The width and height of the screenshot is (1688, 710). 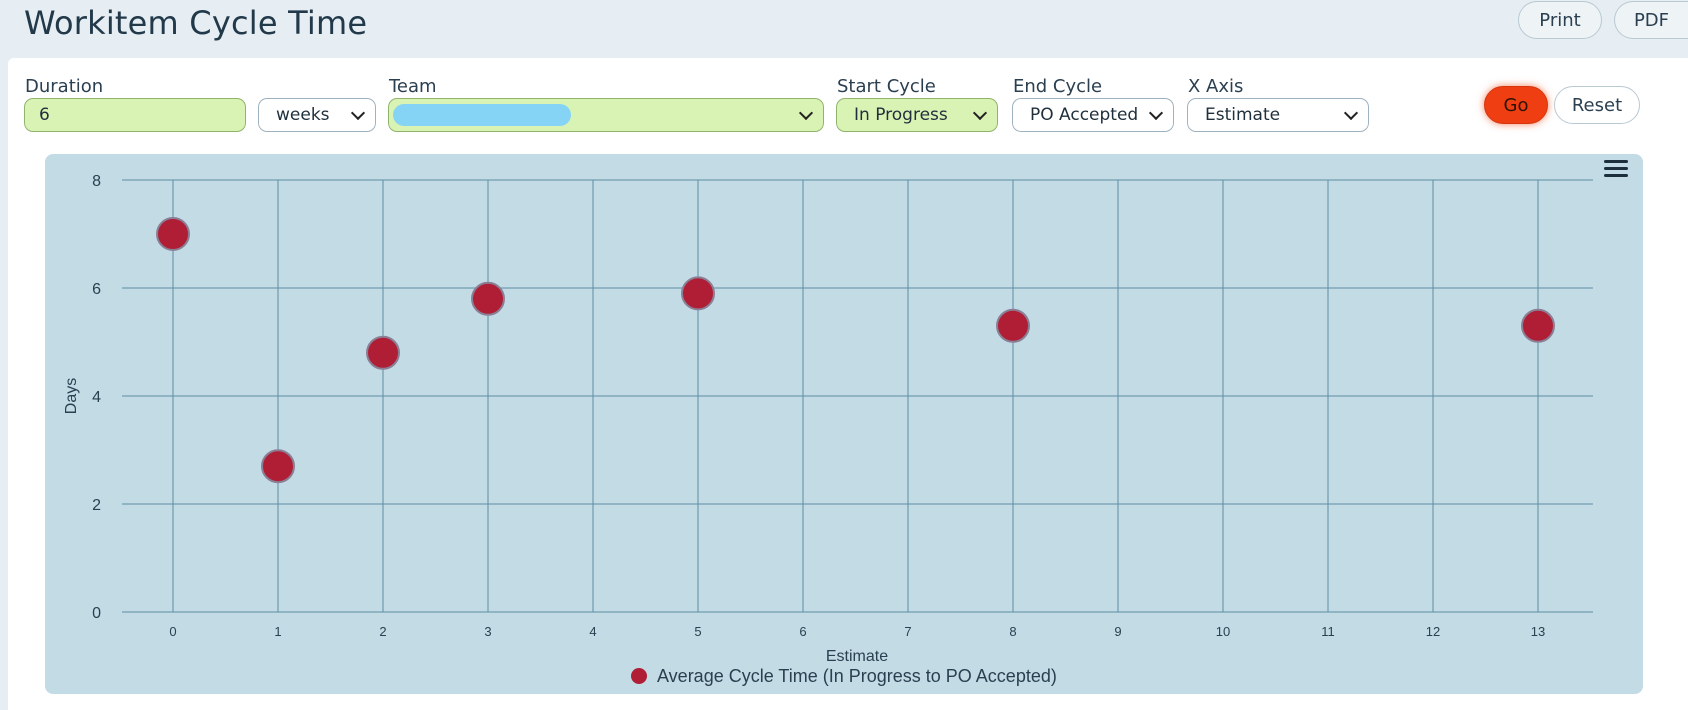 I want to click on x-tick-label: 11, so click(x=1328, y=631).